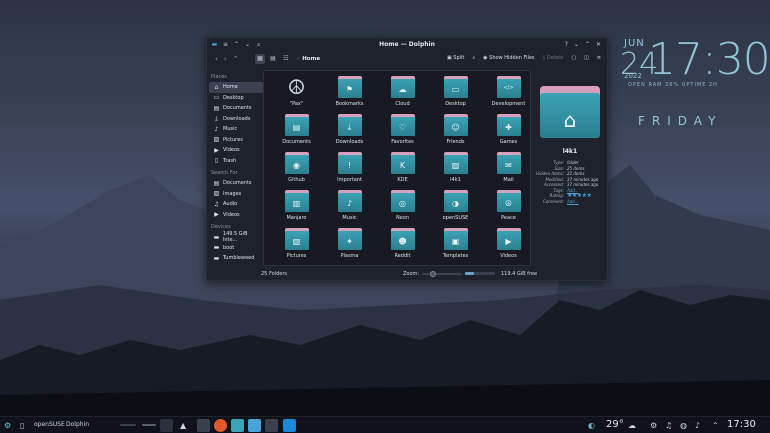  I want to click on sidebar-item-label: Downloads, so click(237, 118).